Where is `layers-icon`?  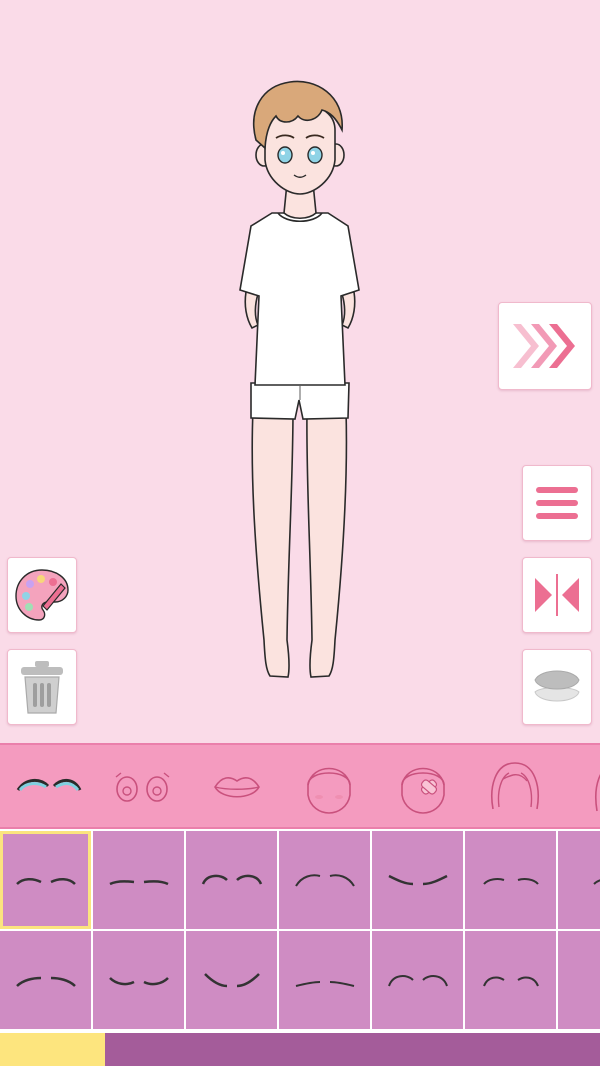 layers-icon is located at coordinates (557, 686).